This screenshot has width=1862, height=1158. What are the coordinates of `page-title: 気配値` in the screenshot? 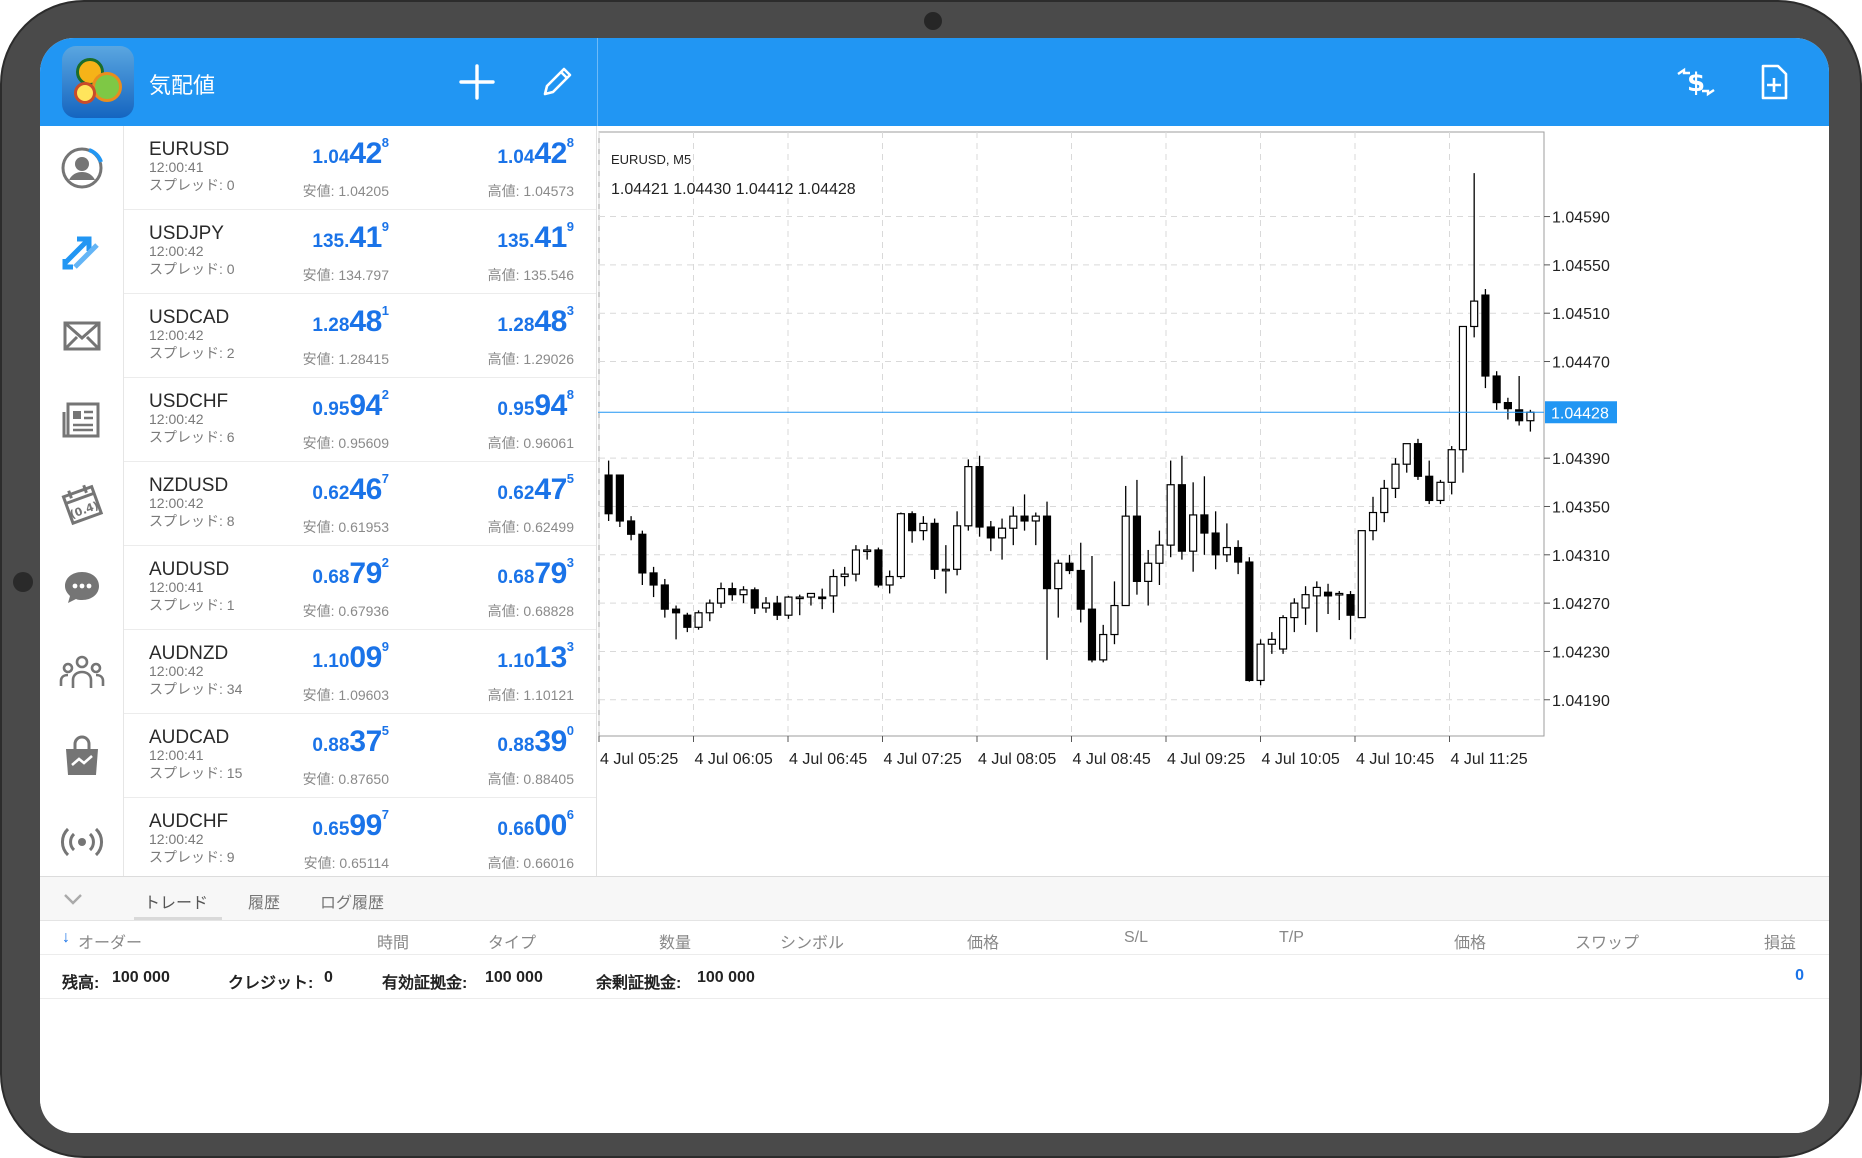 It's located at (182, 85).